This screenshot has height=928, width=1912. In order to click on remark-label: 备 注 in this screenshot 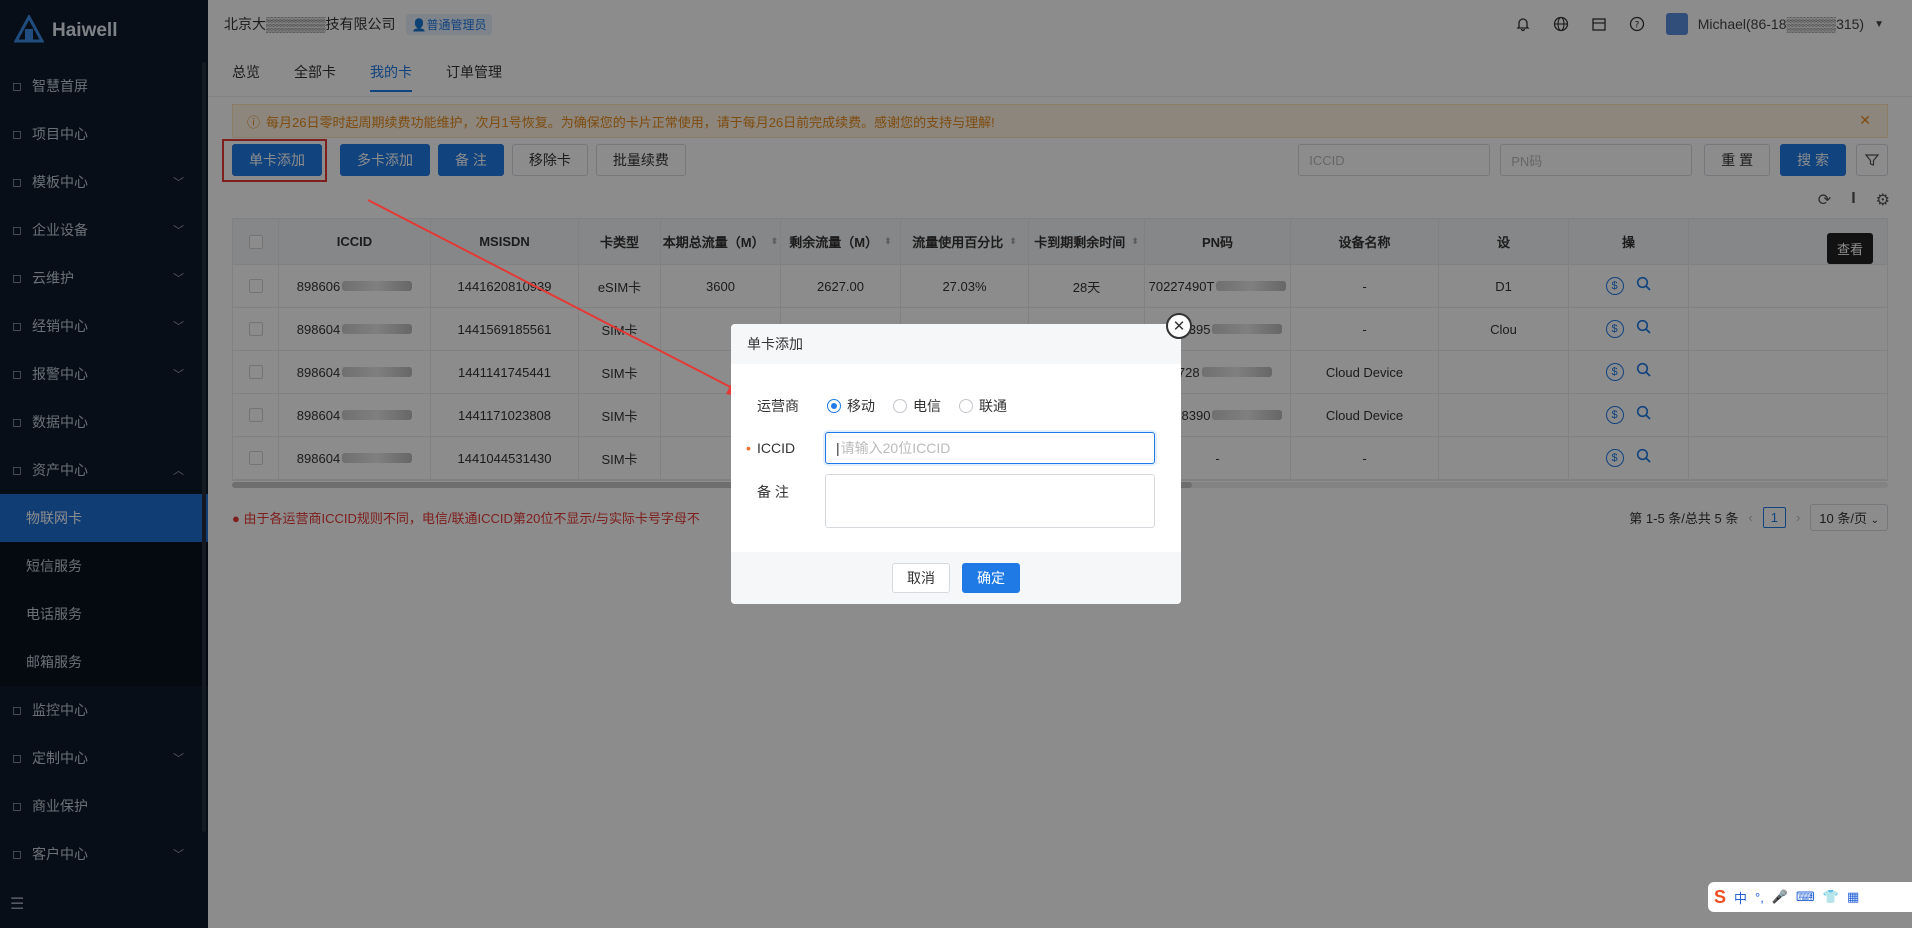, I will do `click(773, 492)`.